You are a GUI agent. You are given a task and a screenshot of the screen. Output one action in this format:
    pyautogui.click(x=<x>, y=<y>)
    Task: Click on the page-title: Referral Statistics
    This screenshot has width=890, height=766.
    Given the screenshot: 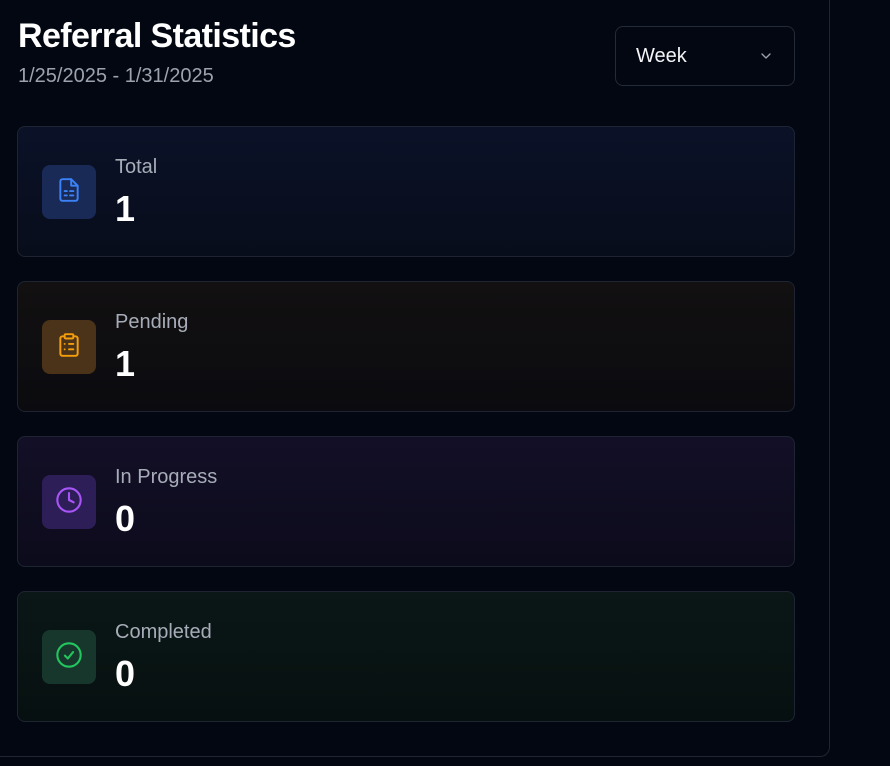 What is the action you would take?
    pyautogui.click(x=157, y=36)
    